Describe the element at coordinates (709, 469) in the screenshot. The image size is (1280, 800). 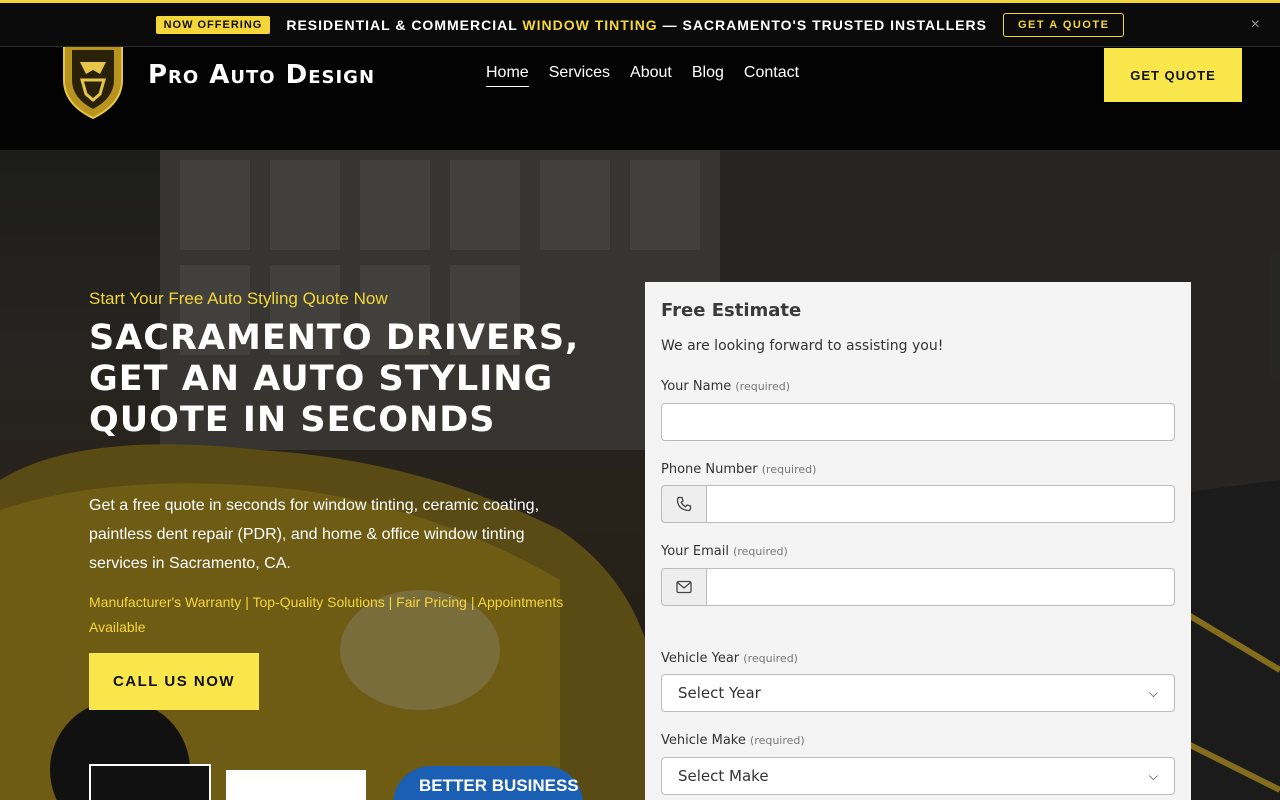
I see `phone-label-text: Phone Number` at that location.